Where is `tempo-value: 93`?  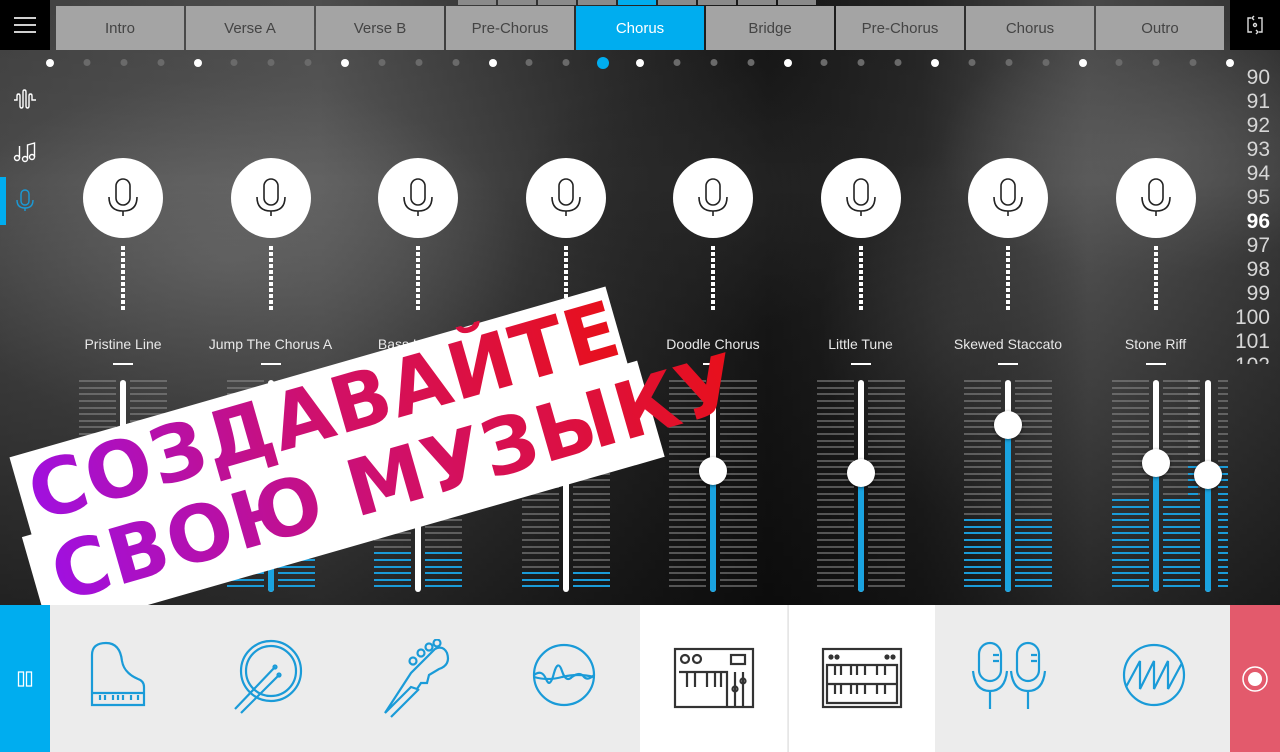 tempo-value: 93 is located at coordinates (1250, 150).